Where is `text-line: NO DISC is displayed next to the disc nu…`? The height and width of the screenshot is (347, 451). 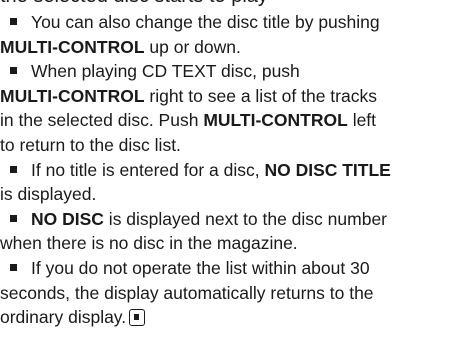
text-line: NO DISC is displayed next to the disc nu… is located at coordinates (228, 219).